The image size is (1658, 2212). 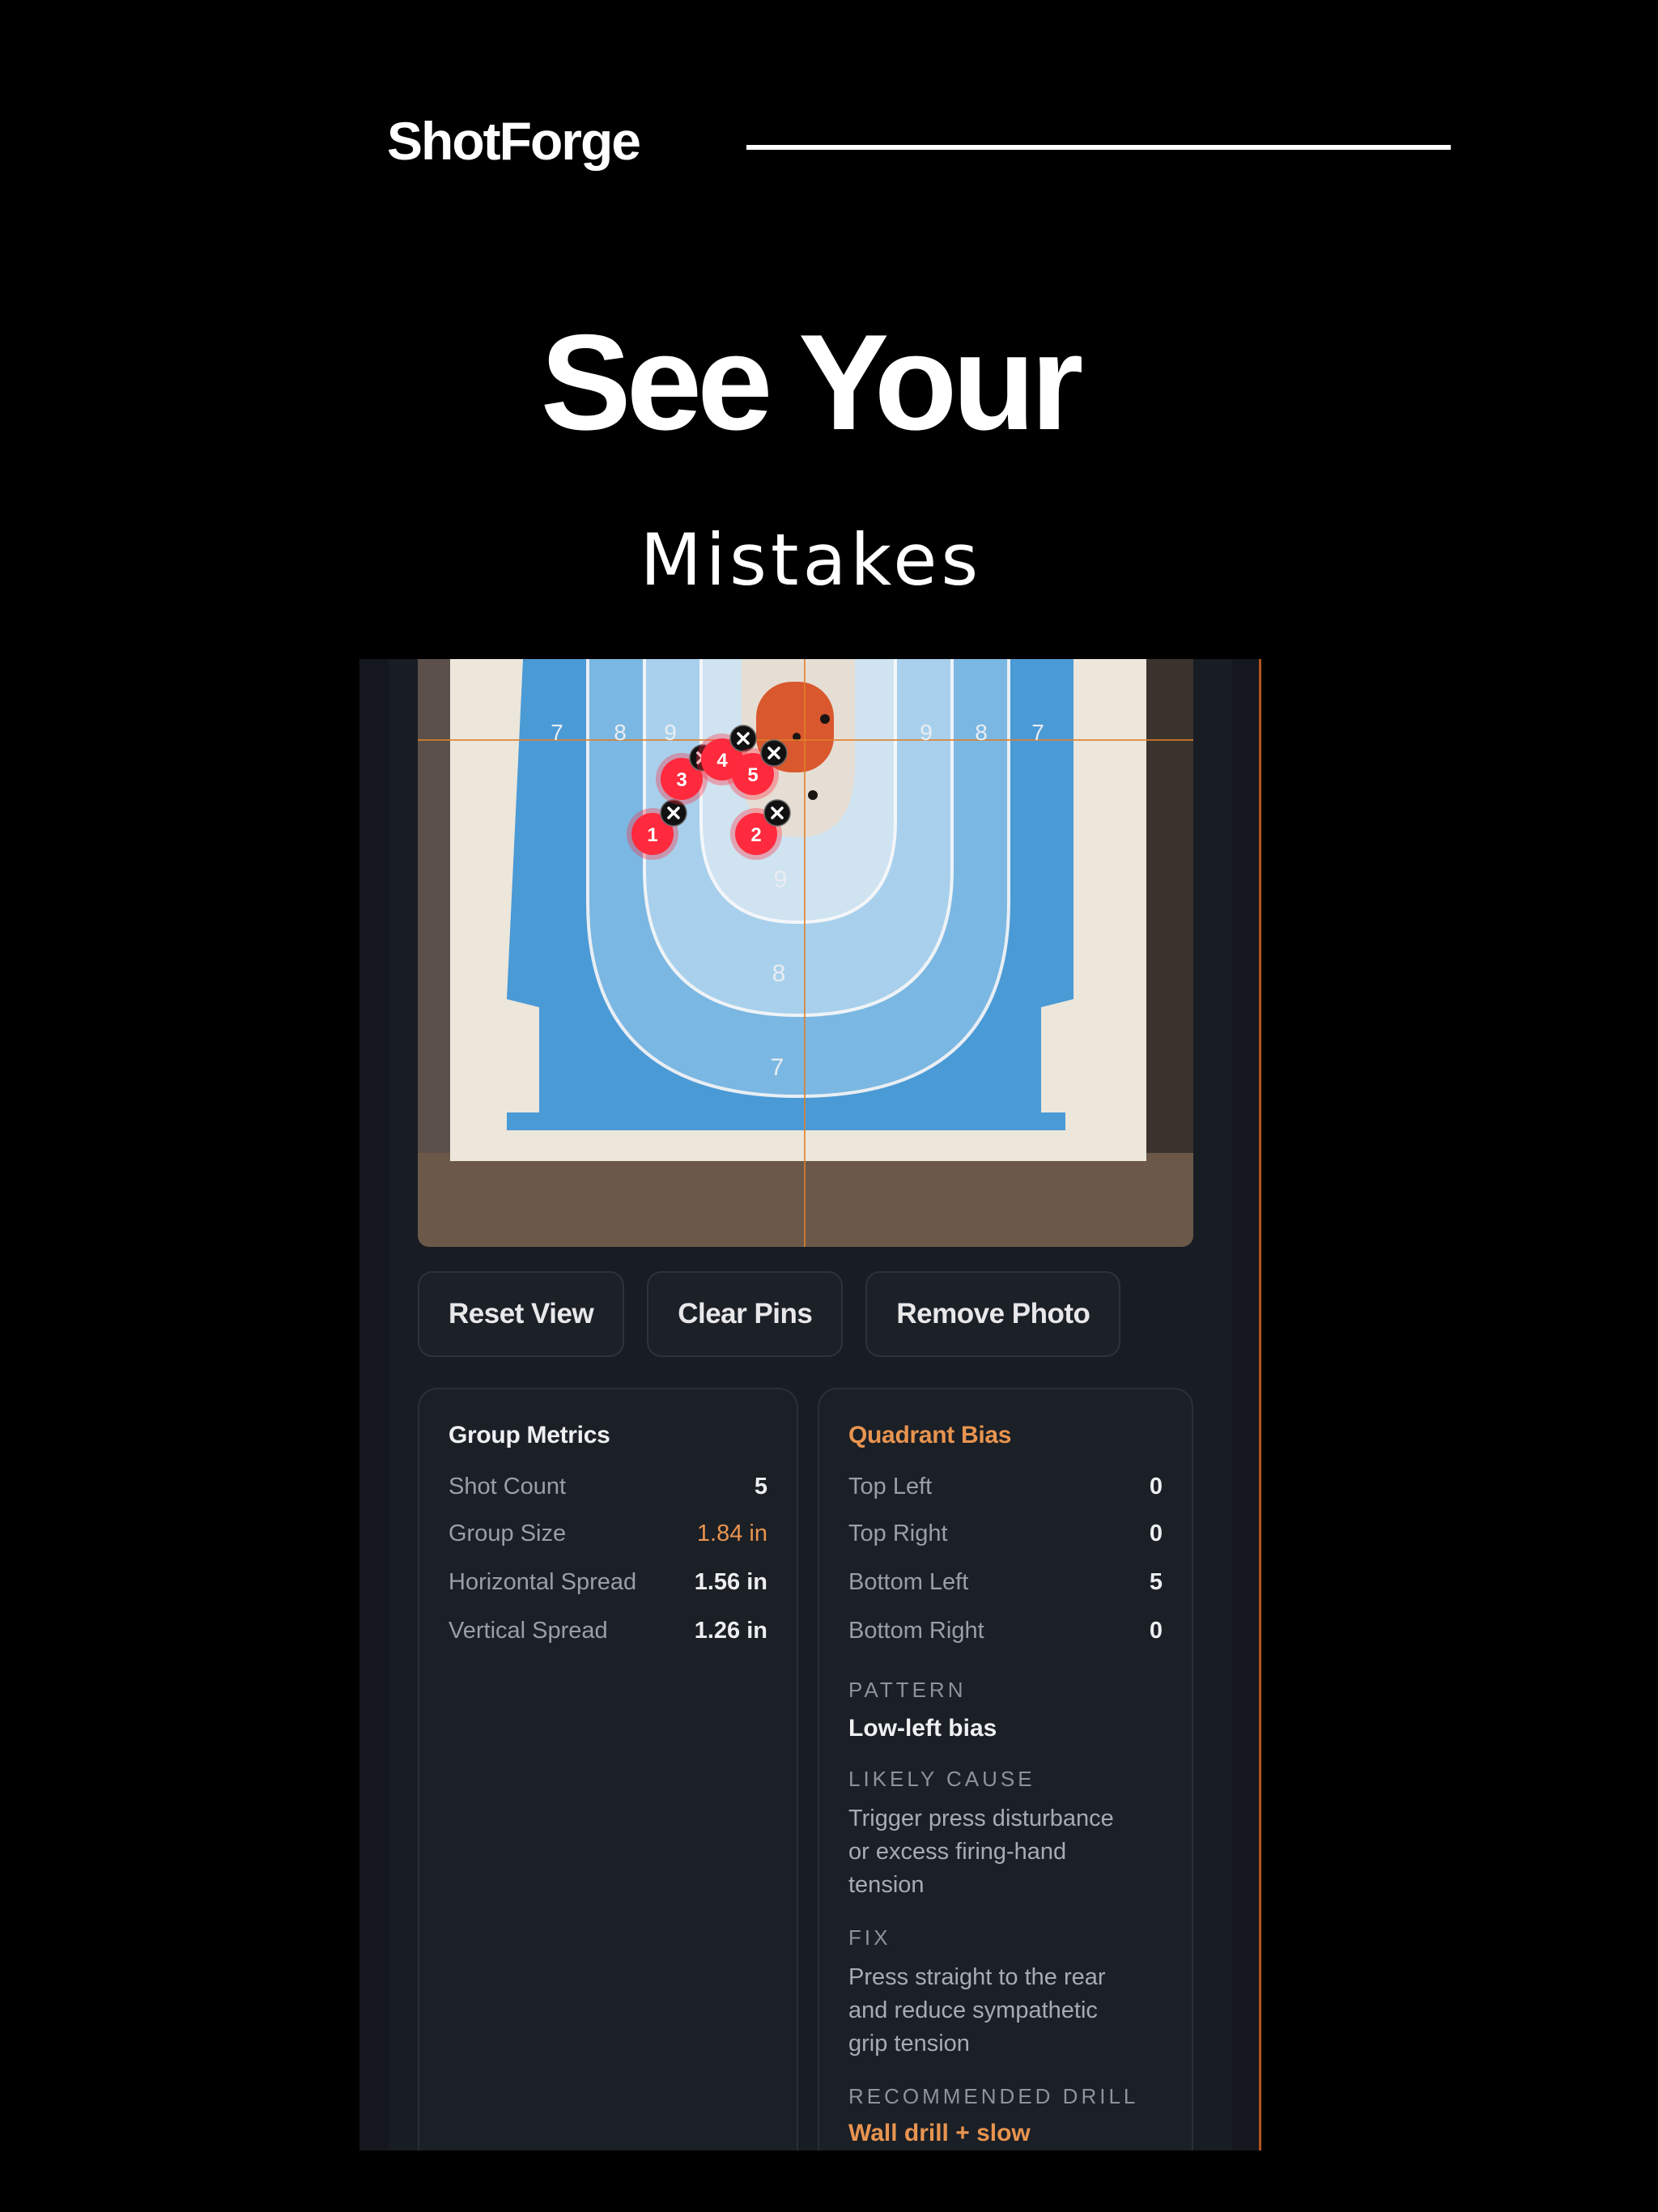 What do you see at coordinates (939, 2133) in the screenshot?
I see `drill-value: Wall drill + slow` at bounding box center [939, 2133].